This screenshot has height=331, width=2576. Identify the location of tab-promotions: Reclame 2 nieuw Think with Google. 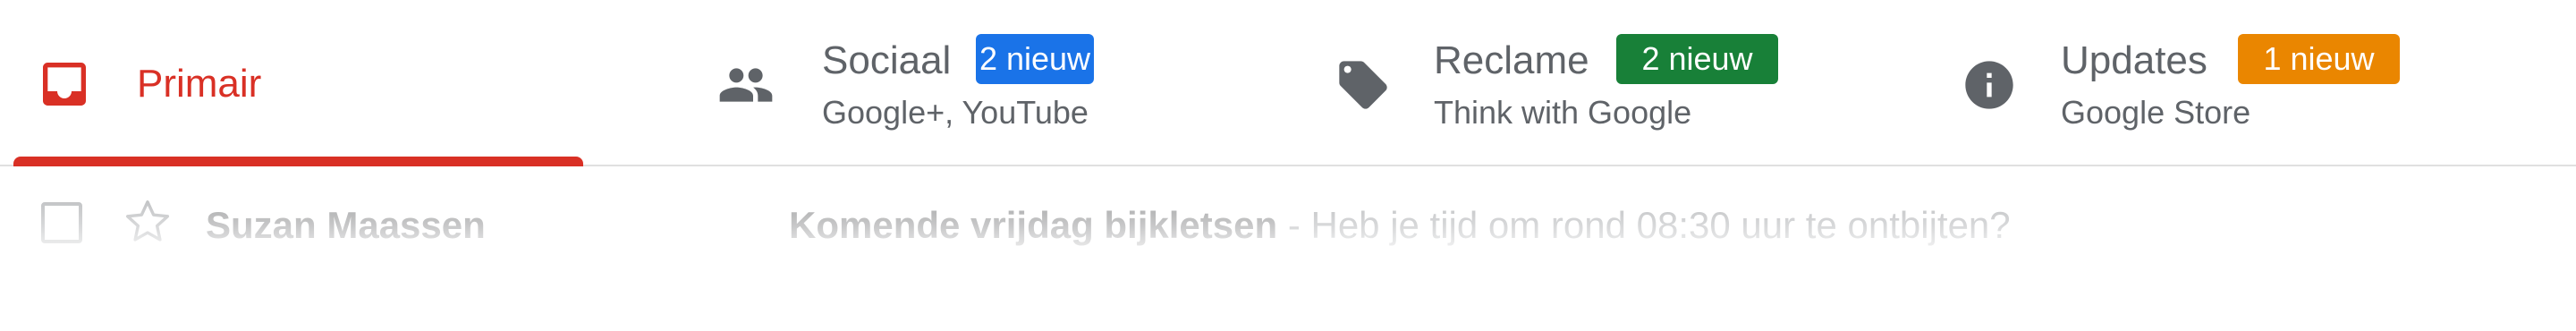
(1632, 83).